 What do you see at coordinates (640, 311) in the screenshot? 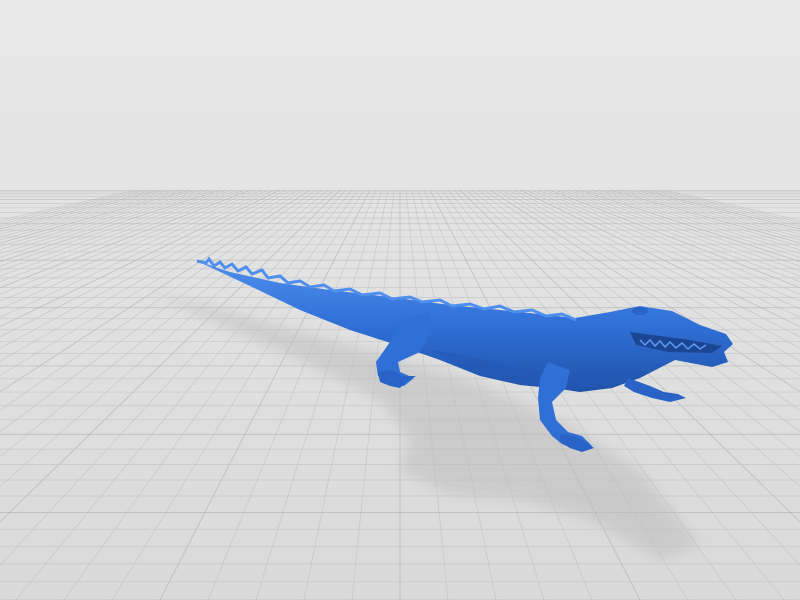
I see `alligator-eye` at bounding box center [640, 311].